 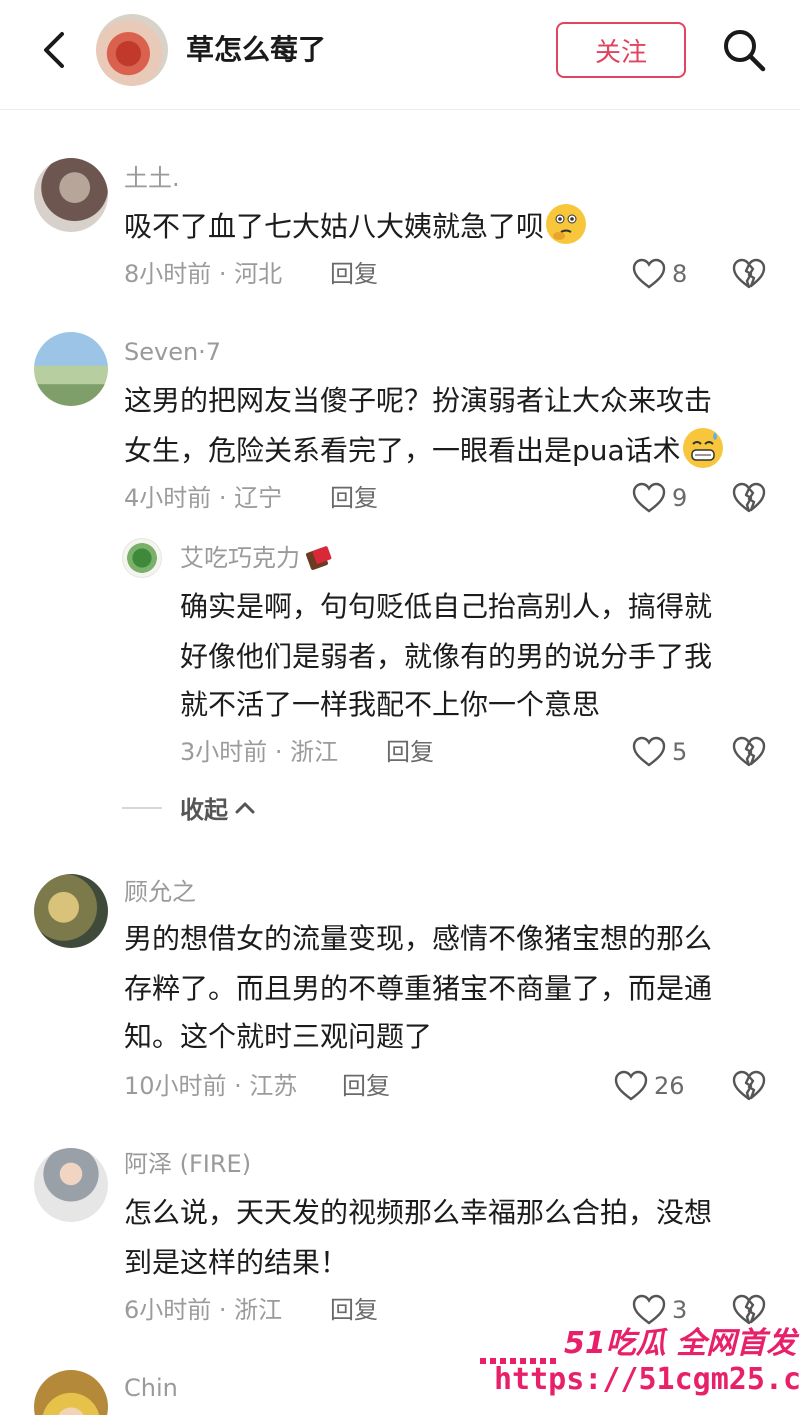 What do you see at coordinates (680, 498) in the screenshot?
I see `like-count: 9` at bounding box center [680, 498].